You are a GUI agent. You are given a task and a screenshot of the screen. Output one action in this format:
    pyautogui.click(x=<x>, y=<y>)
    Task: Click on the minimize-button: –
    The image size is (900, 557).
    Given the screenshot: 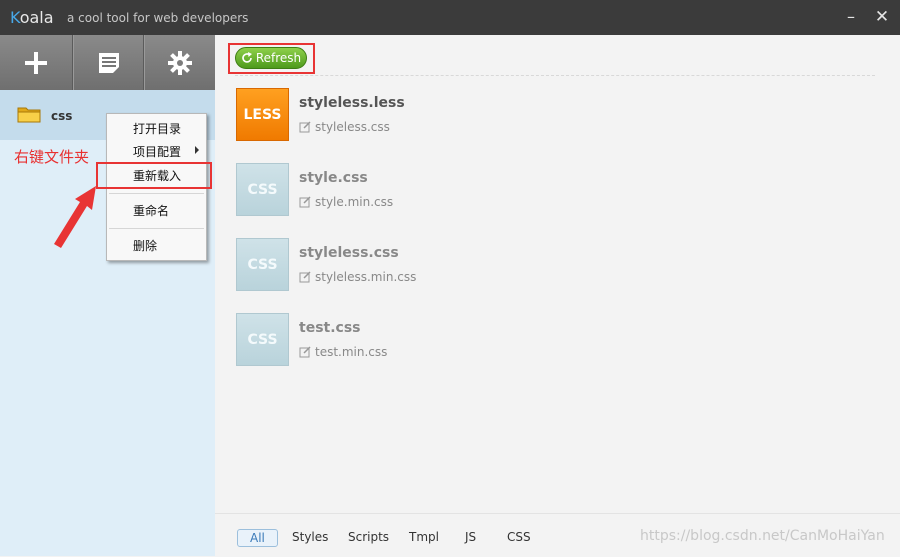 What is the action you would take?
    pyautogui.click(x=851, y=17)
    